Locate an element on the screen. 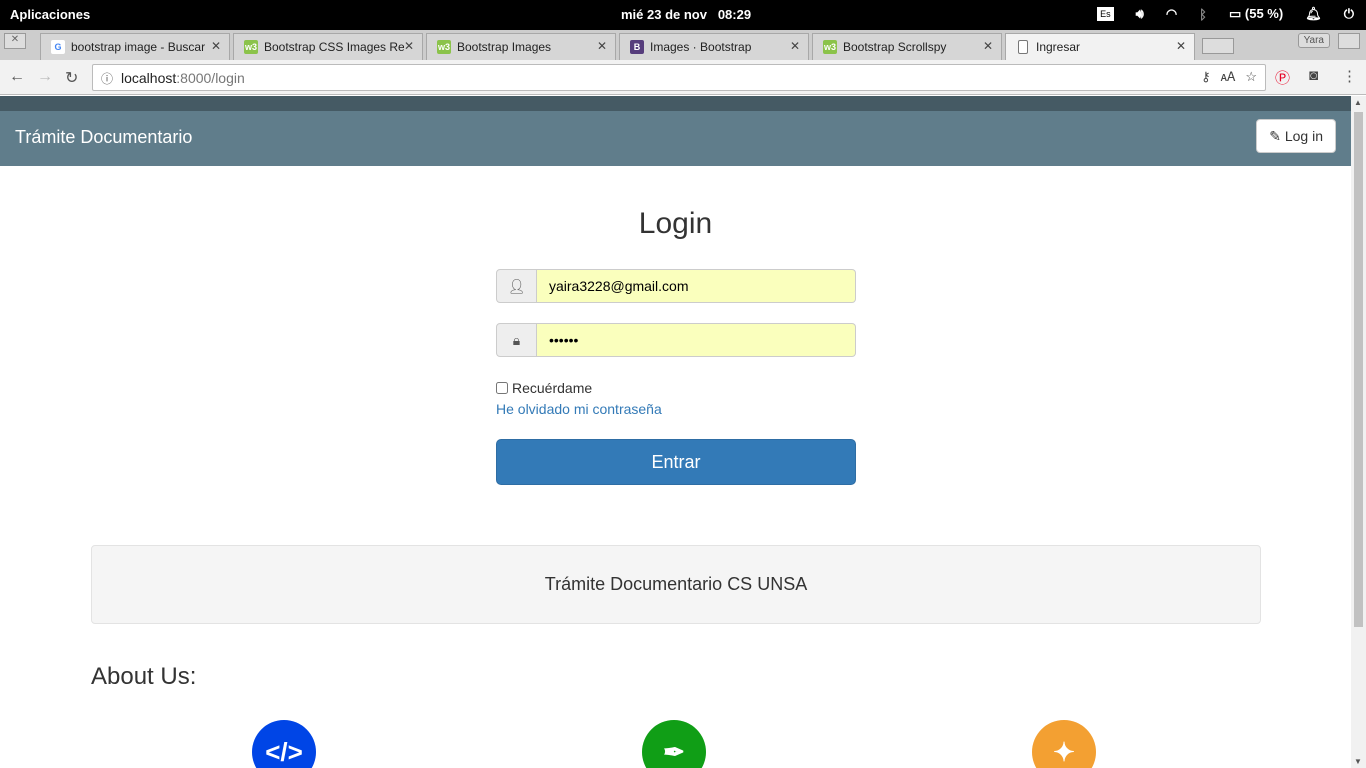  tab-label: Ingresar is located at coordinates (1058, 47).